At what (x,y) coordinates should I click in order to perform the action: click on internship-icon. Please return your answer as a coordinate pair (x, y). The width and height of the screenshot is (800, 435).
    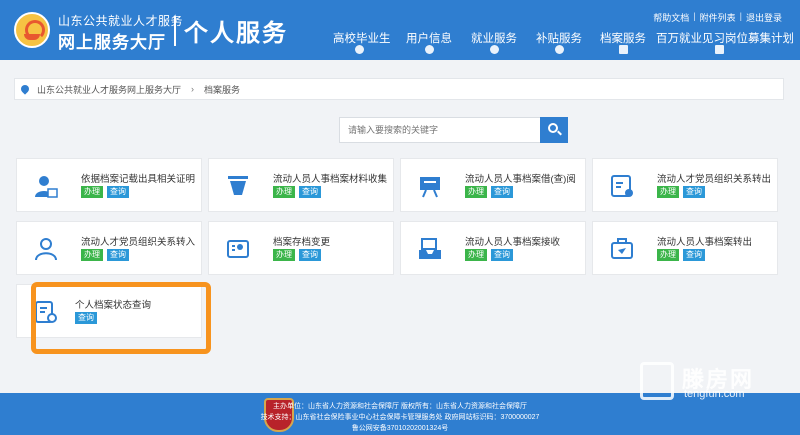
    Looking at the image, I should click on (719, 49).